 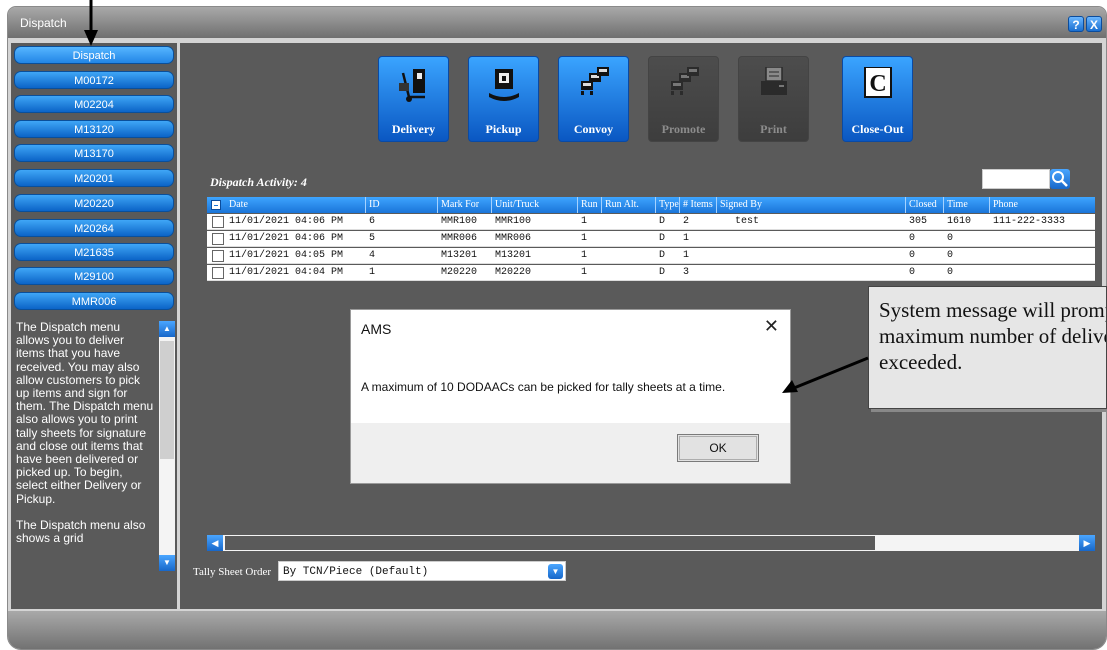 What do you see at coordinates (557, 630) in the screenshot?
I see `bottom-bar` at bounding box center [557, 630].